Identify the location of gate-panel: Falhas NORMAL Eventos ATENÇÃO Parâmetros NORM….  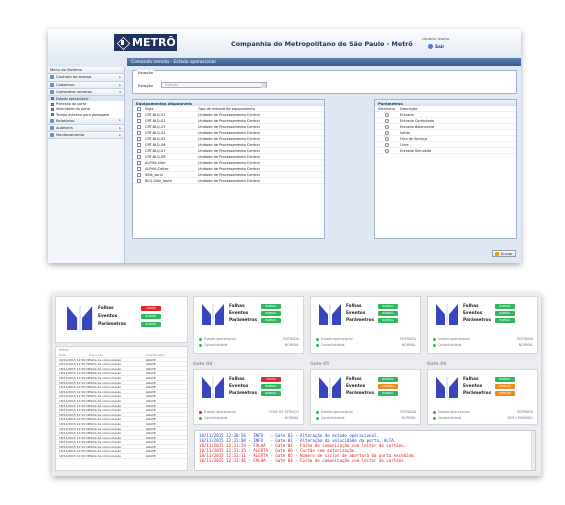
(365, 397).